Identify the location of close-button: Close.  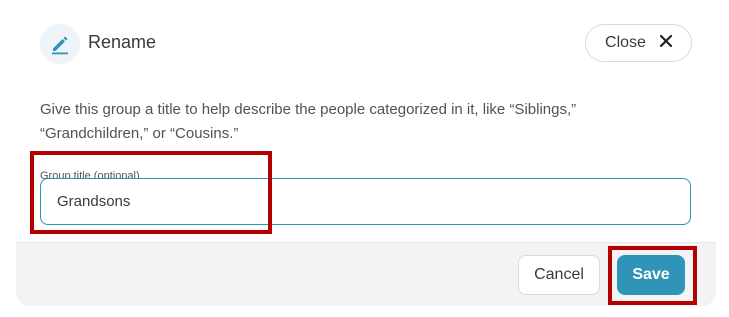
(638, 43).